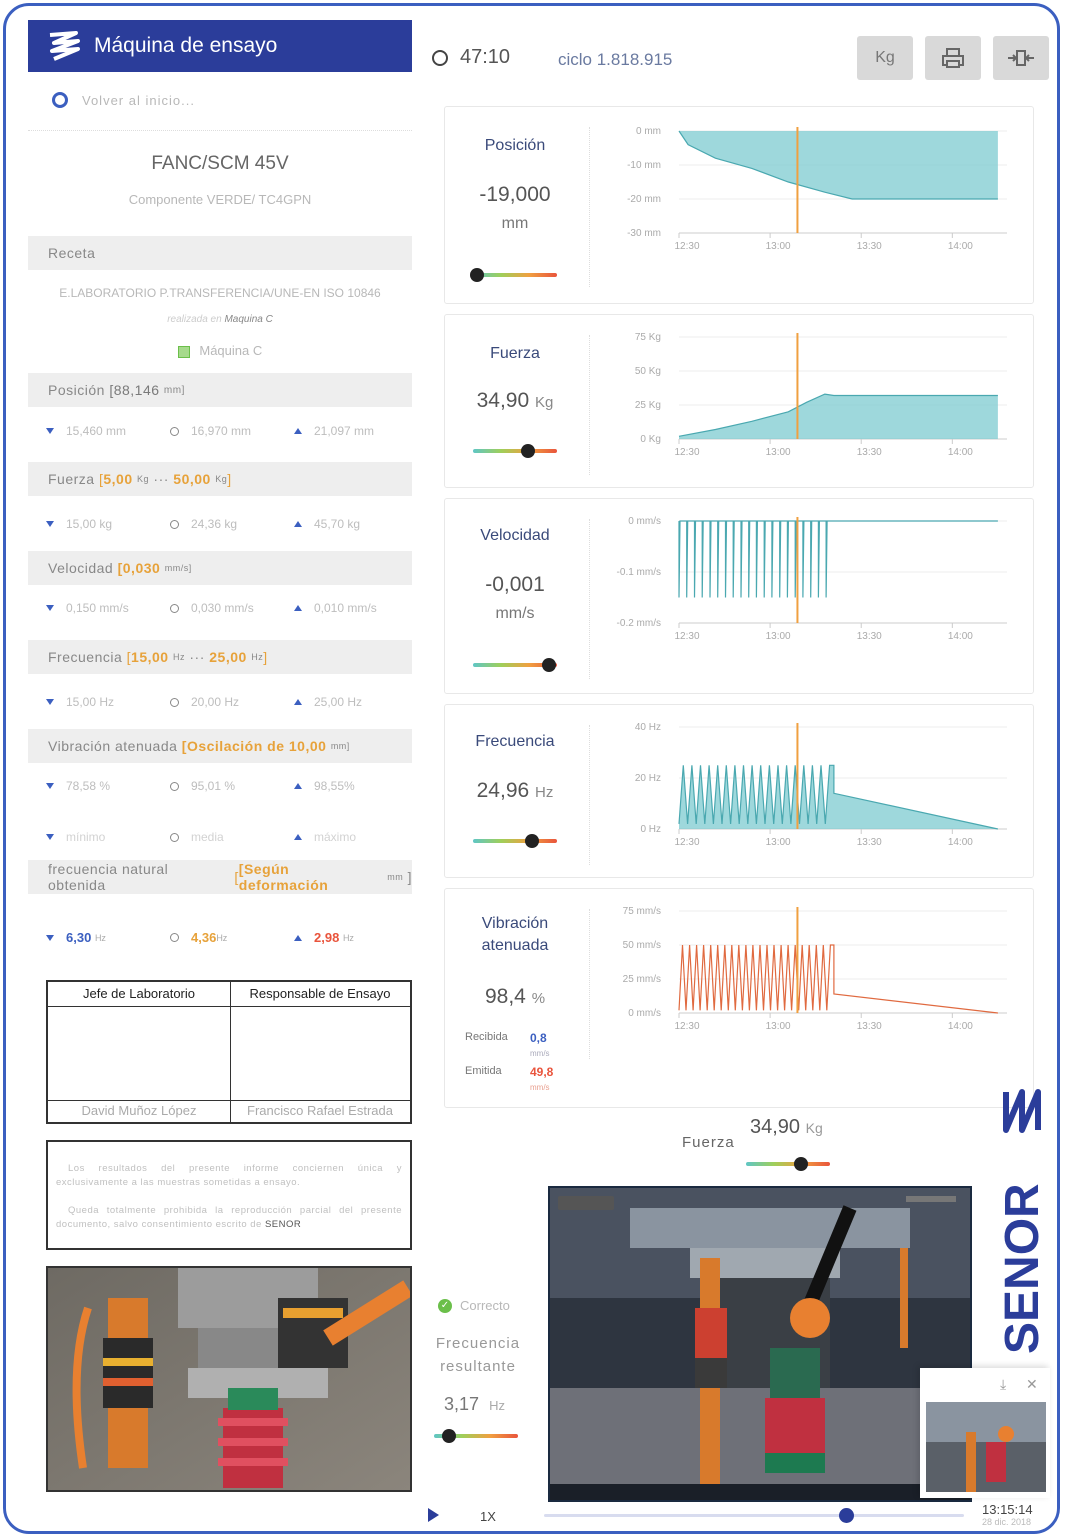  Describe the element at coordinates (505, 996) in the screenshot. I see `card-vibracion-value: 98,4` at that location.